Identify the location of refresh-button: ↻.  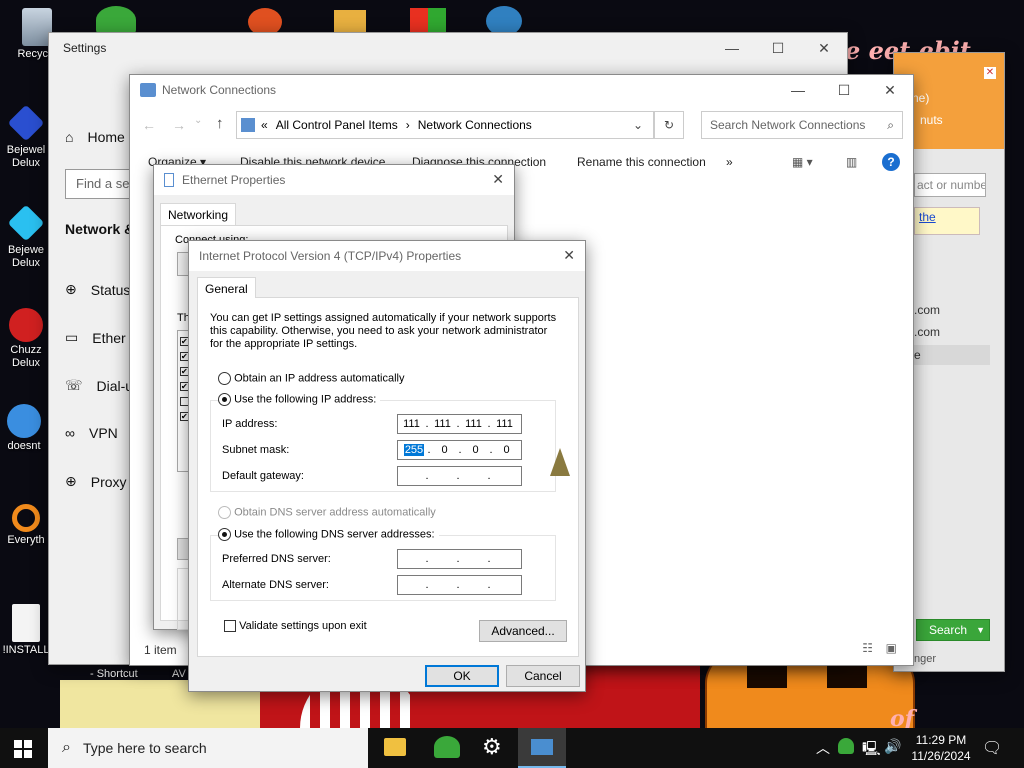
(669, 125).